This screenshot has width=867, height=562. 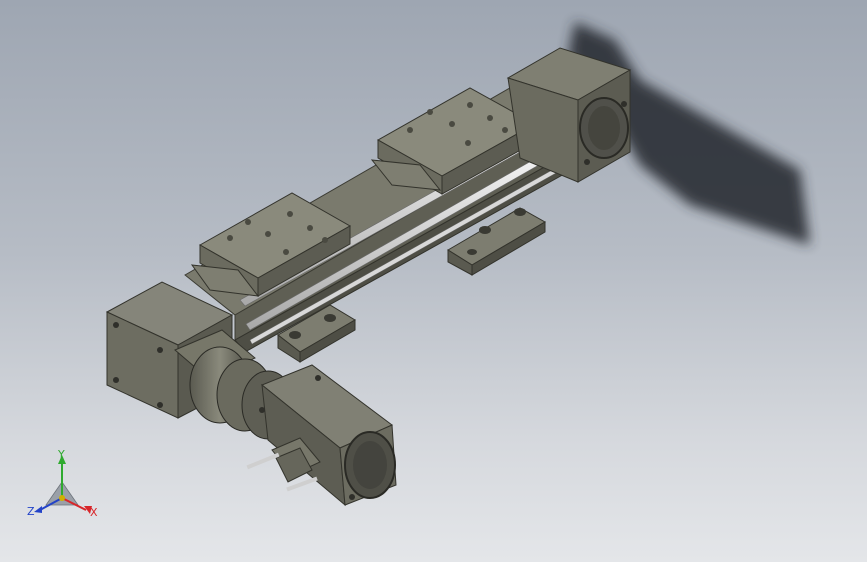 I want to click on z-axis-label: Z, so click(x=31, y=511).